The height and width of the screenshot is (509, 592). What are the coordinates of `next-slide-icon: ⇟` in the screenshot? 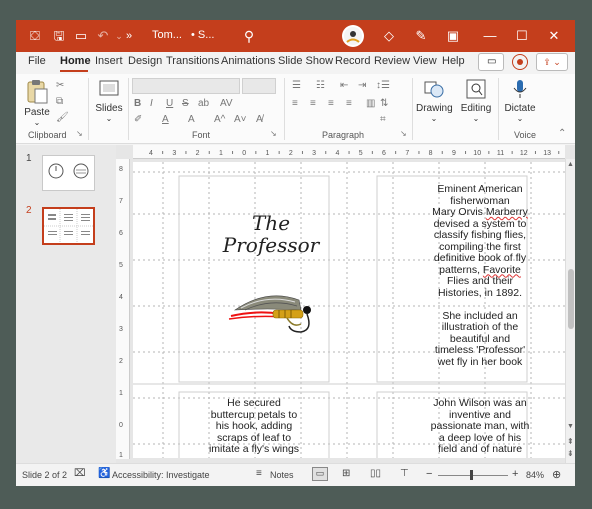 It's located at (570, 453).